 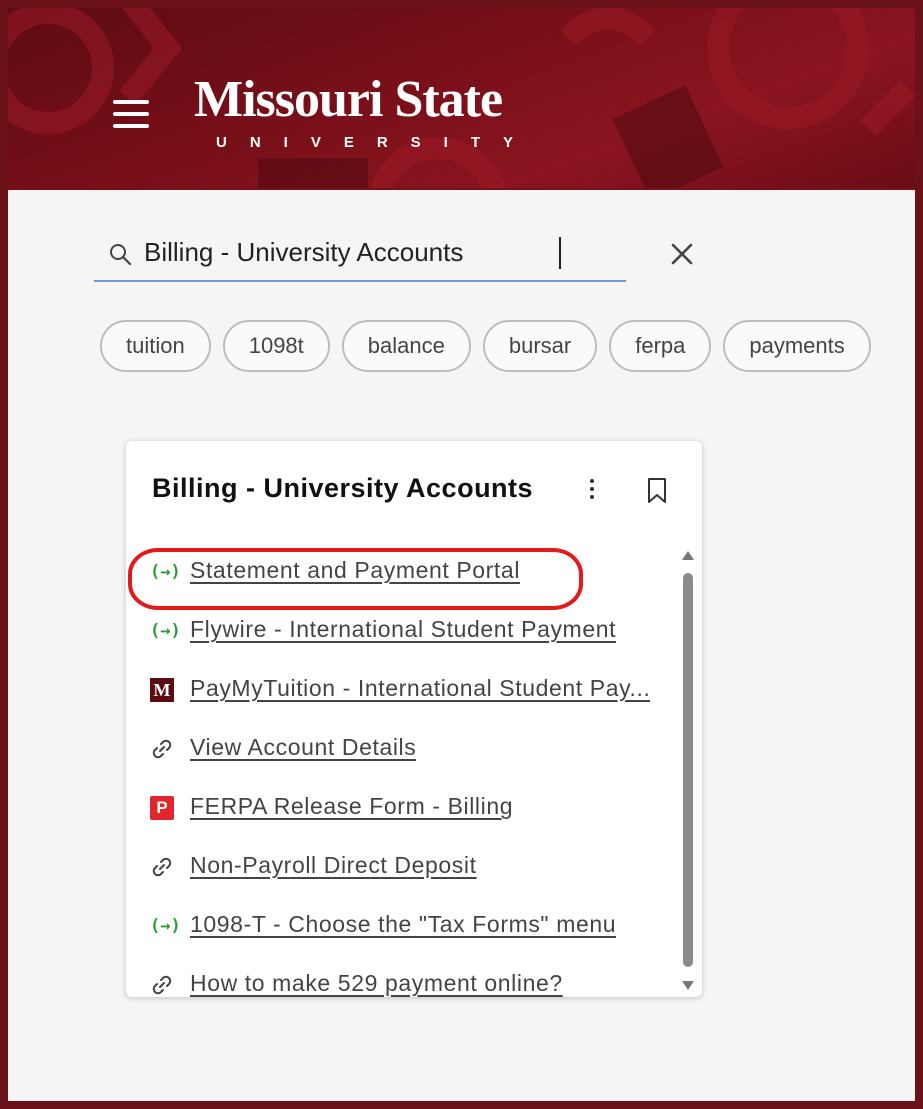 I want to click on search-icon, so click(x=121, y=255).